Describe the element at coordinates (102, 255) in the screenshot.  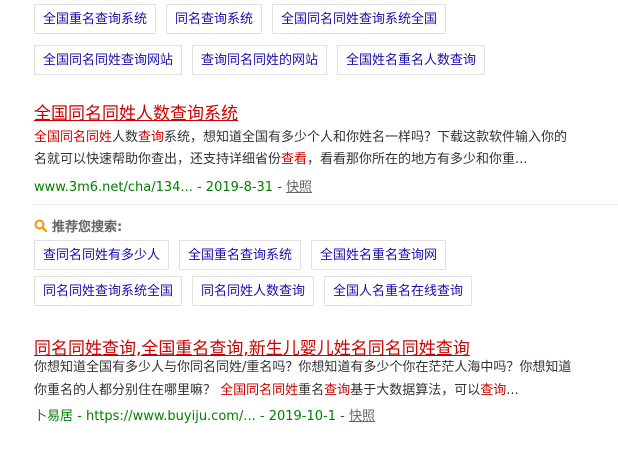
I see `related-chip: 查同名同姓有多少人` at that location.